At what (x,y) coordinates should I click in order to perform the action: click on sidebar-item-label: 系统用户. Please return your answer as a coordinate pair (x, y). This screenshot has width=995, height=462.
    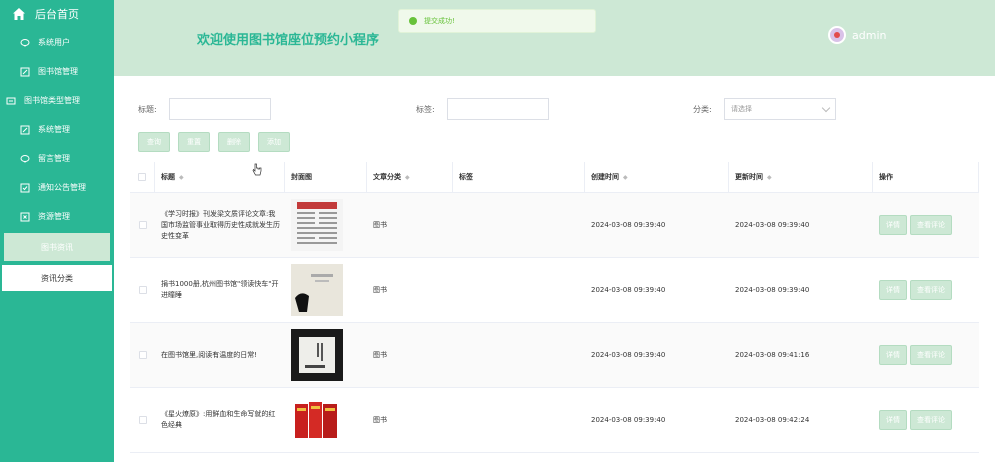
    Looking at the image, I should click on (54, 42).